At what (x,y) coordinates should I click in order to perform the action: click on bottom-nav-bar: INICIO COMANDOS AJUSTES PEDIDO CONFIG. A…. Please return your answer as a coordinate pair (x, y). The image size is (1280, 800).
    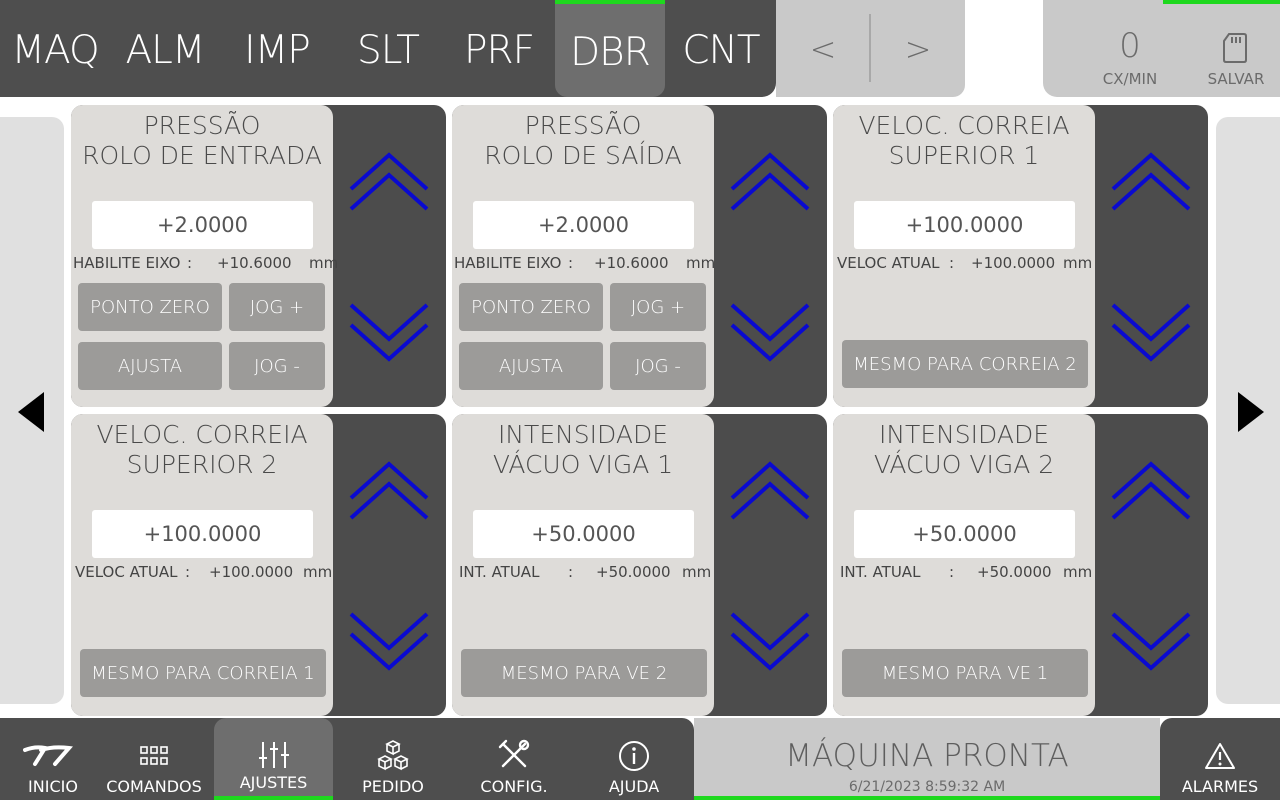
    Looking at the image, I should click on (347, 759).